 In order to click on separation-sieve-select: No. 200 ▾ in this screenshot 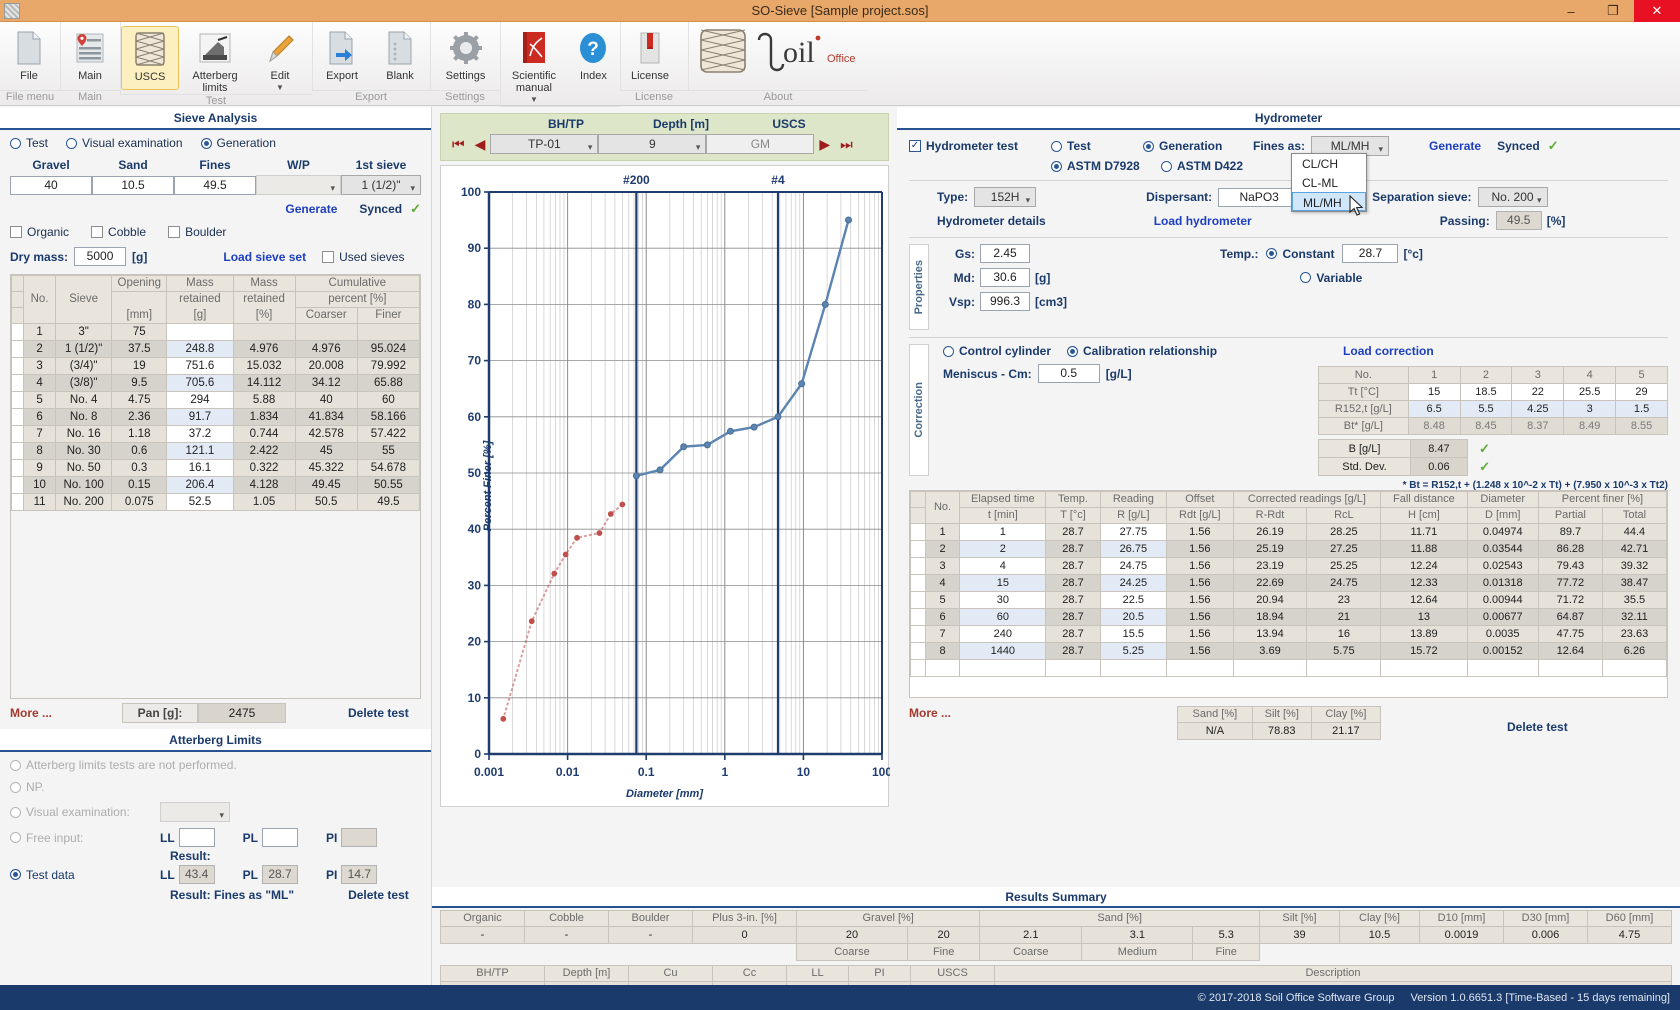, I will do `click(1512, 197)`.